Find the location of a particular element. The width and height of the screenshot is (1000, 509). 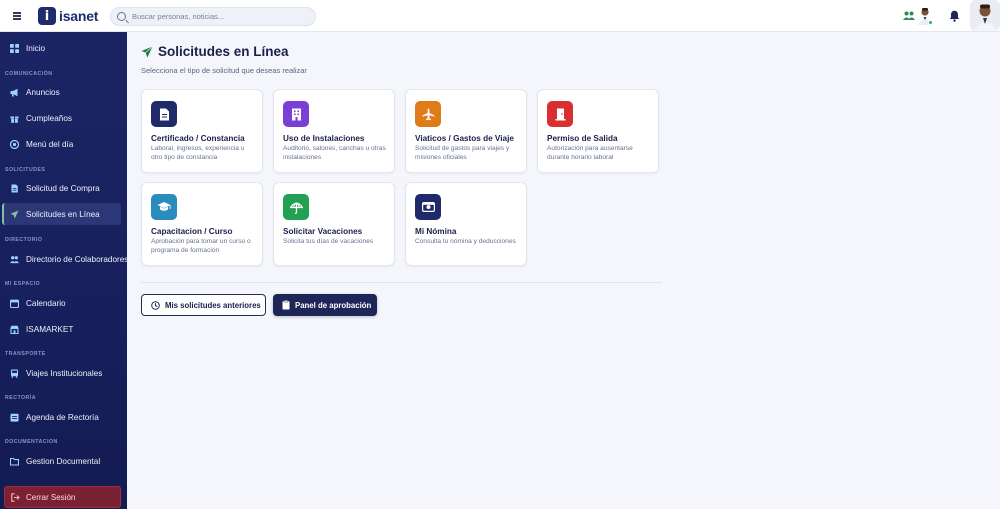

previous-requests-button: Mis solicitudes anteriores is located at coordinates (203, 305).